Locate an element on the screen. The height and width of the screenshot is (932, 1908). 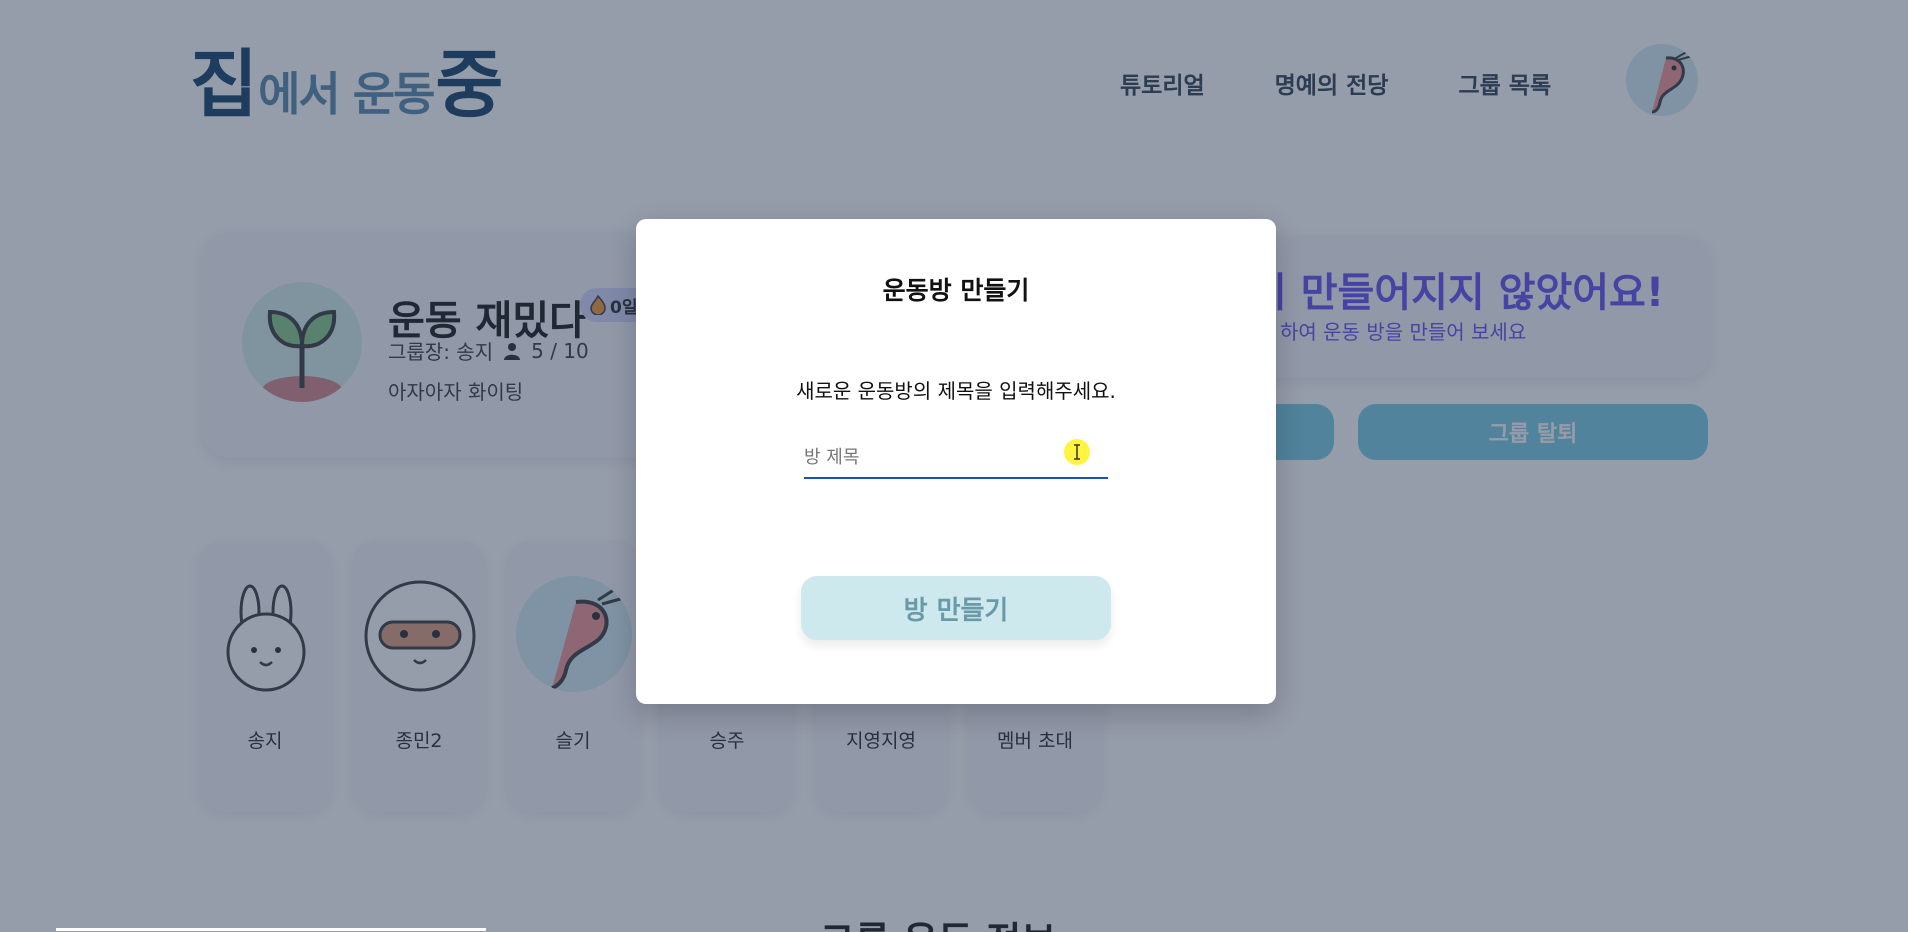
room-title-input is located at coordinates (956, 458).